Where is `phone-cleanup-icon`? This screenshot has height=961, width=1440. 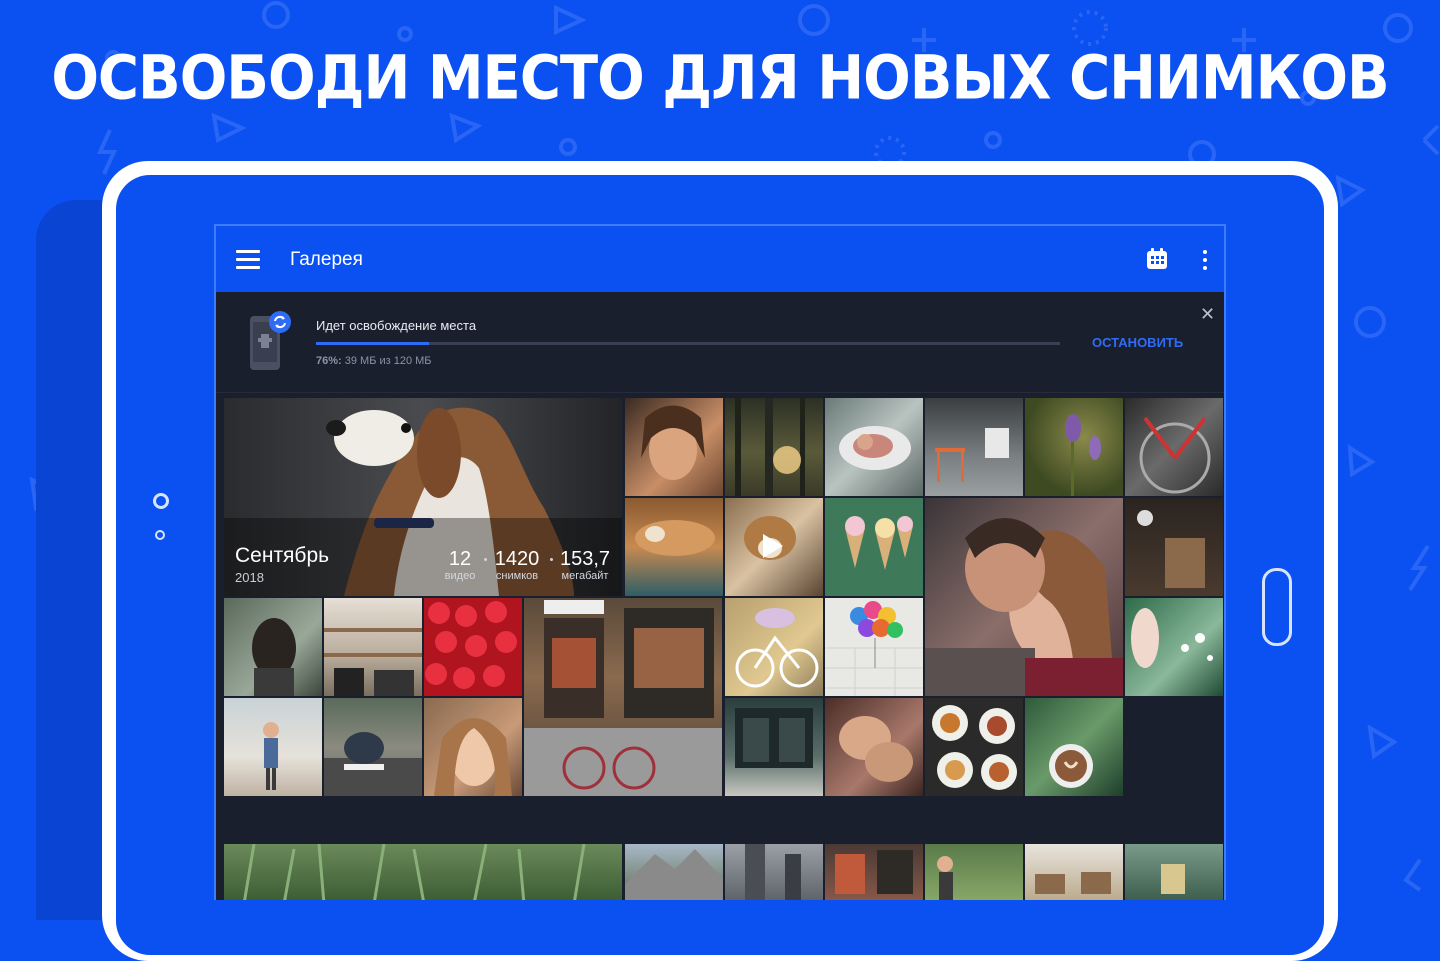 phone-cleanup-icon is located at coordinates (270, 340).